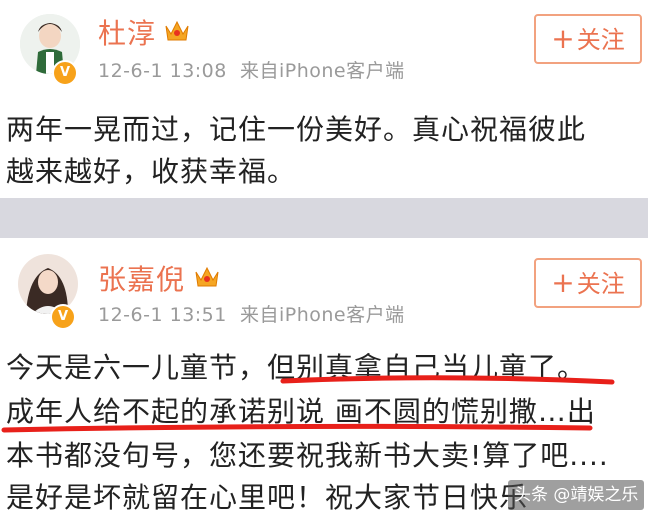 The width and height of the screenshot is (648, 517). Describe the element at coordinates (127, 32) in the screenshot. I see `username: 杜淳` at that location.